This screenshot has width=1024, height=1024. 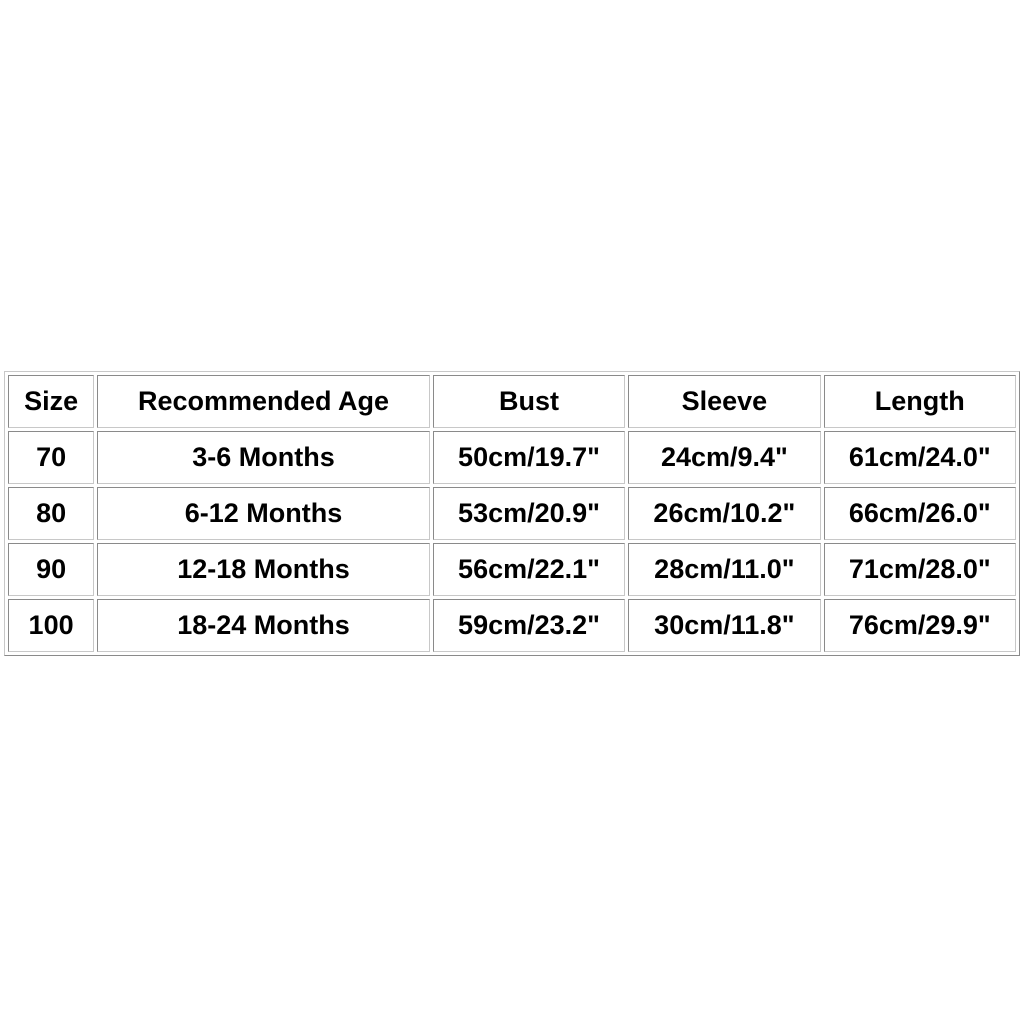 I want to click on header-sleeve: Sleeve, so click(x=724, y=401).